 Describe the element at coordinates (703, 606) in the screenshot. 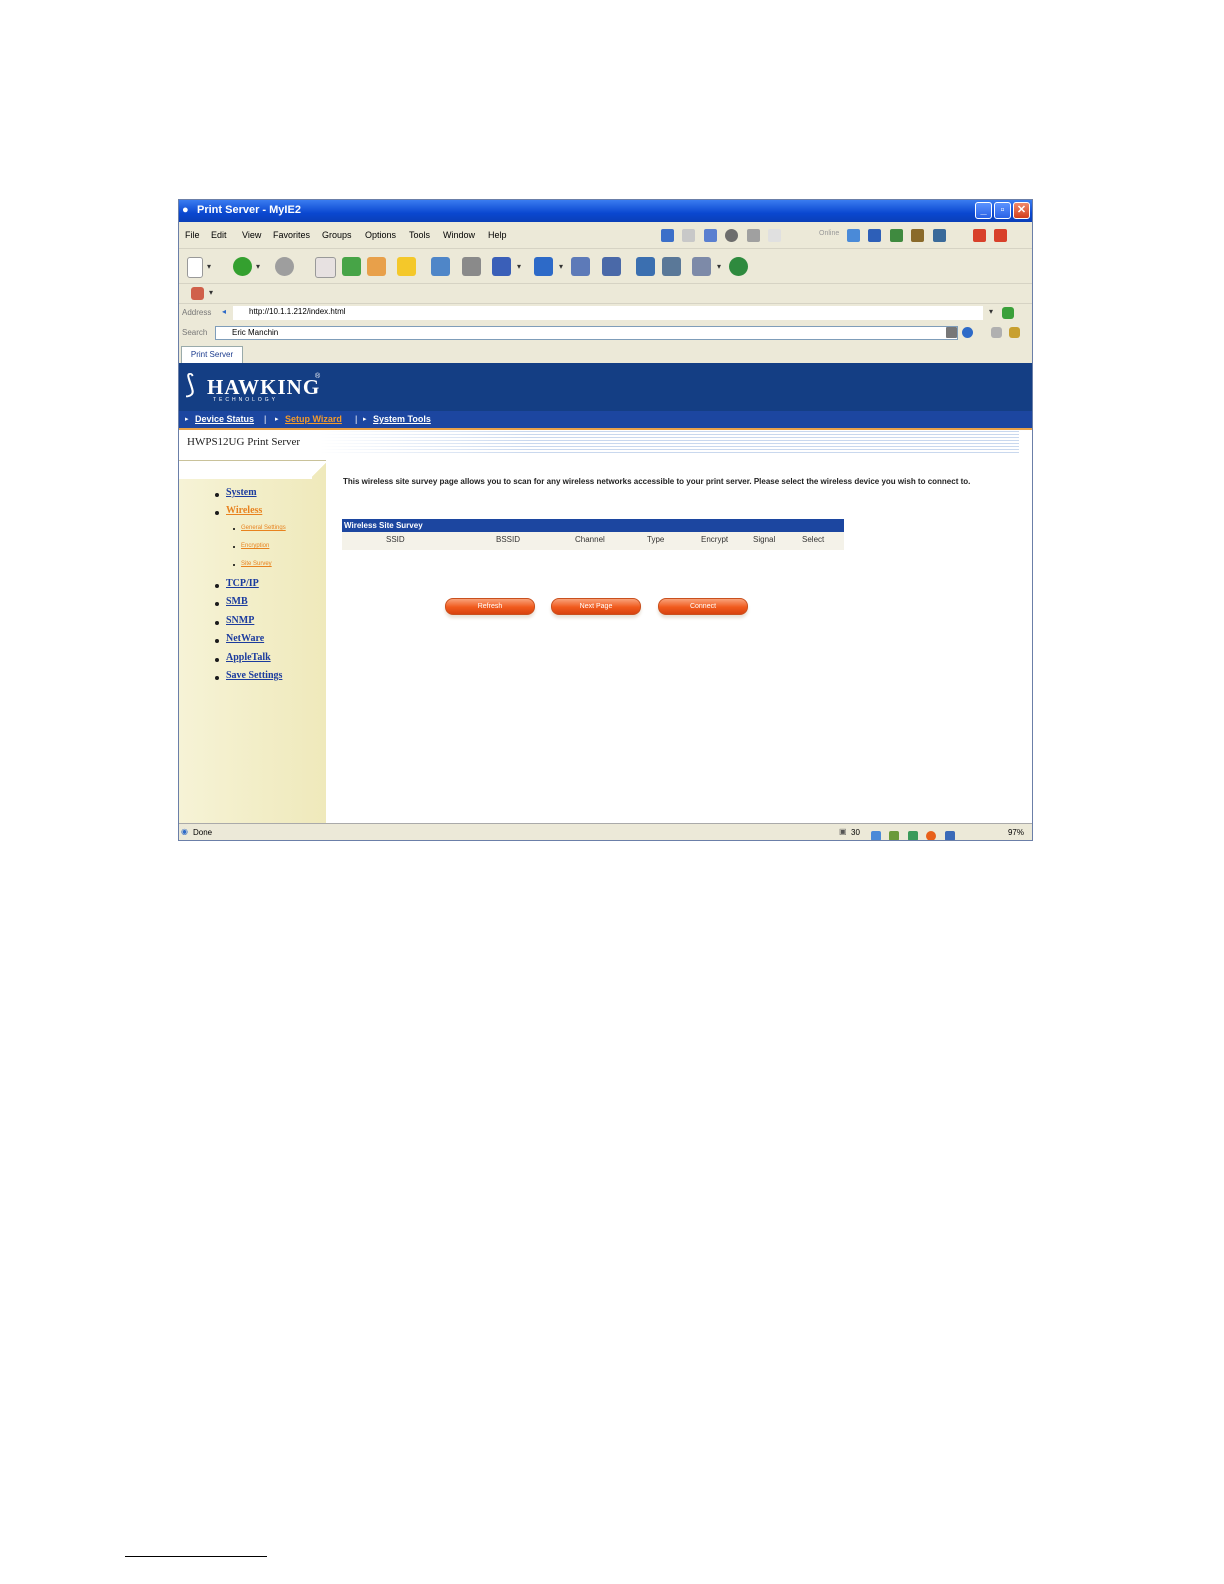

I see `connect-button: Connect` at that location.